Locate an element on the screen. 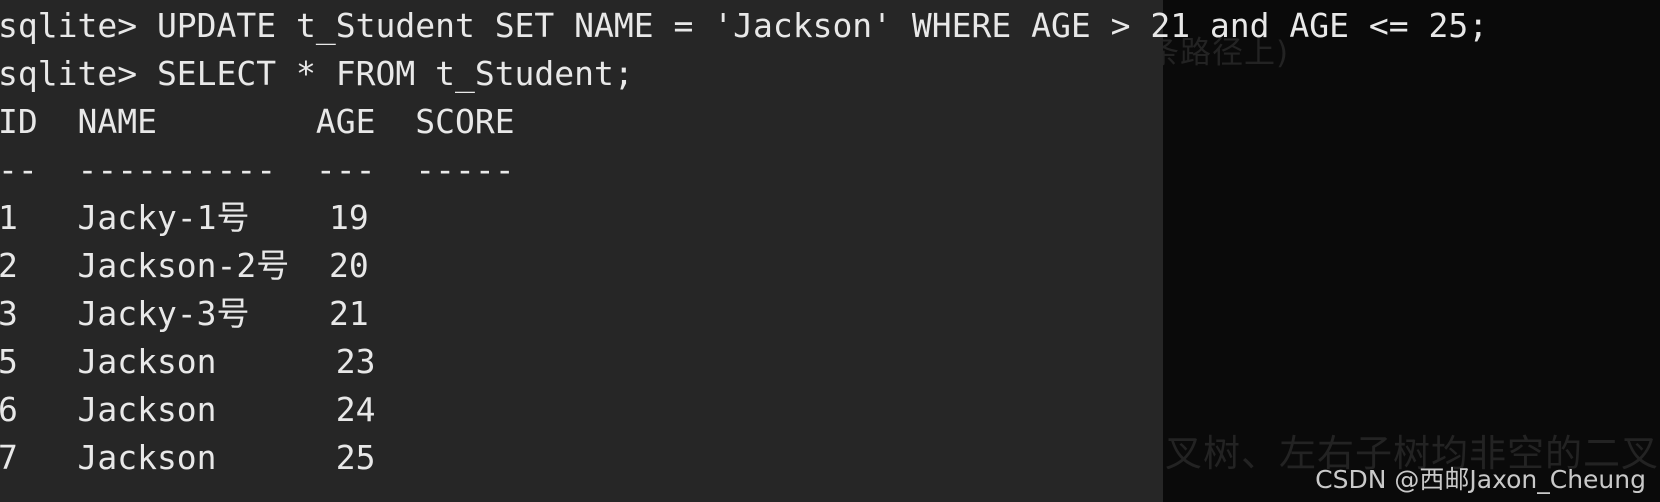 Image resolution: width=1660 pixels, height=502 pixels. result-table-header: ID NAME AGE SCORE is located at coordinates (257, 121).